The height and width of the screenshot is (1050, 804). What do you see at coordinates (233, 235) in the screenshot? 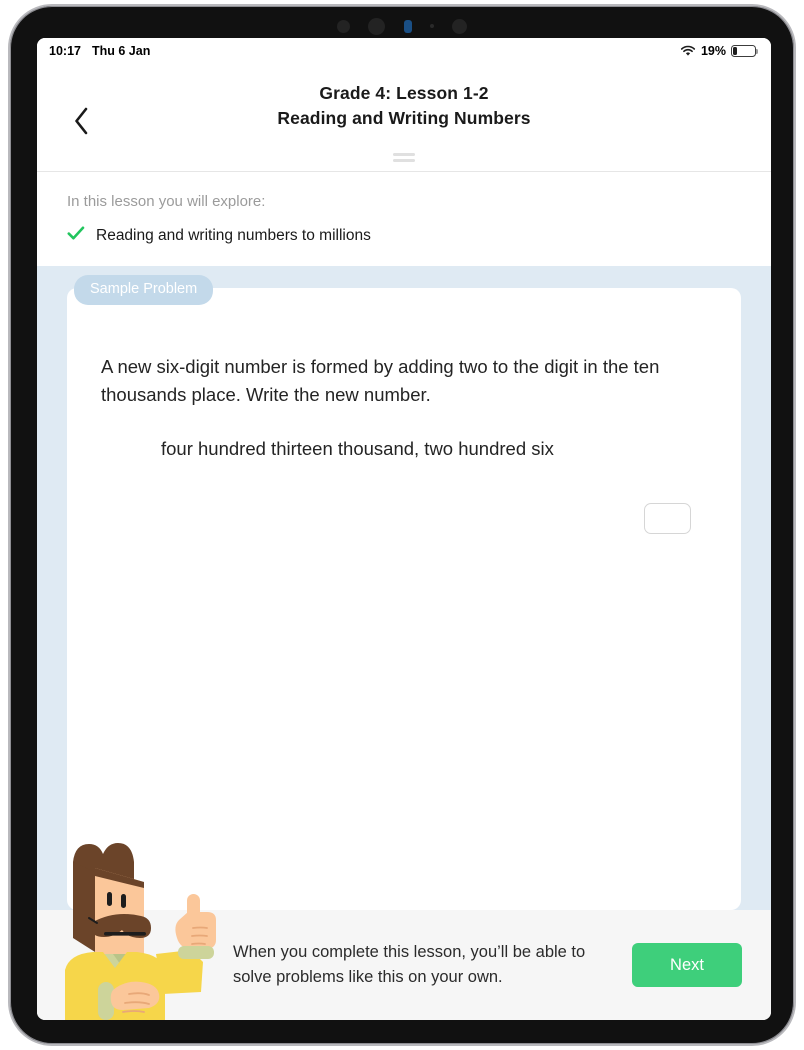
I see `objective-label: Reading and writing numbers to millions` at bounding box center [233, 235].